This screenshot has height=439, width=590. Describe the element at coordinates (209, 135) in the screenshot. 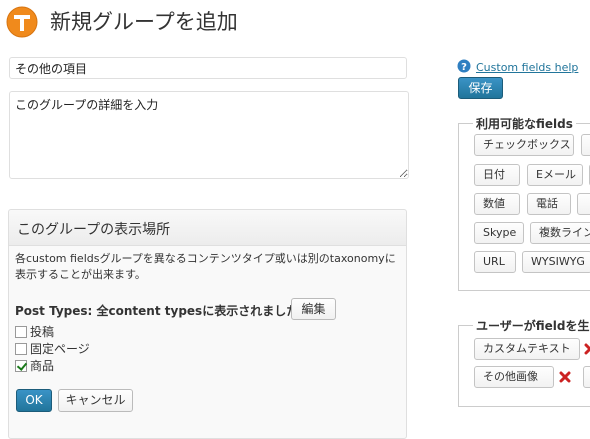

I see `group-description-input` at that location.